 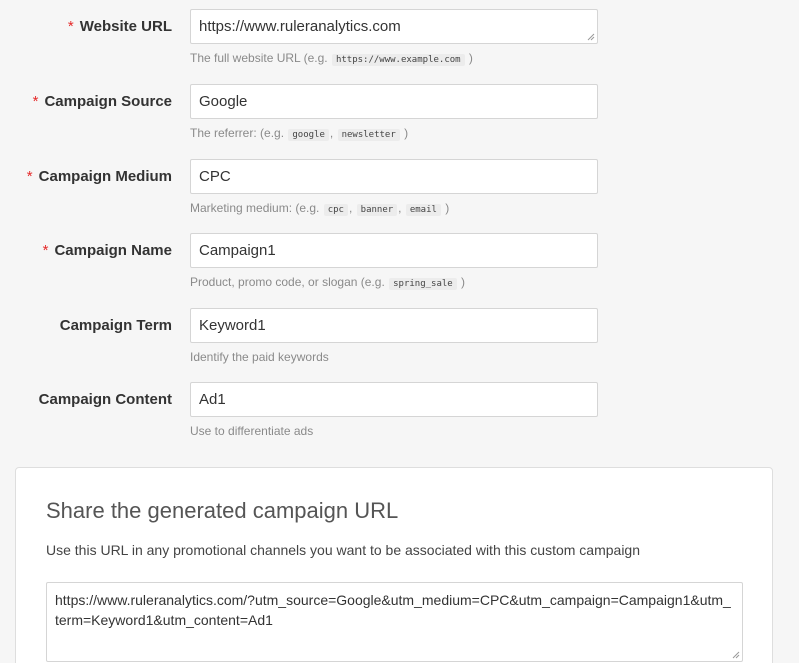 I want to click on campaign-name-label-text: Campaign Name, so click(x=113, y=250).